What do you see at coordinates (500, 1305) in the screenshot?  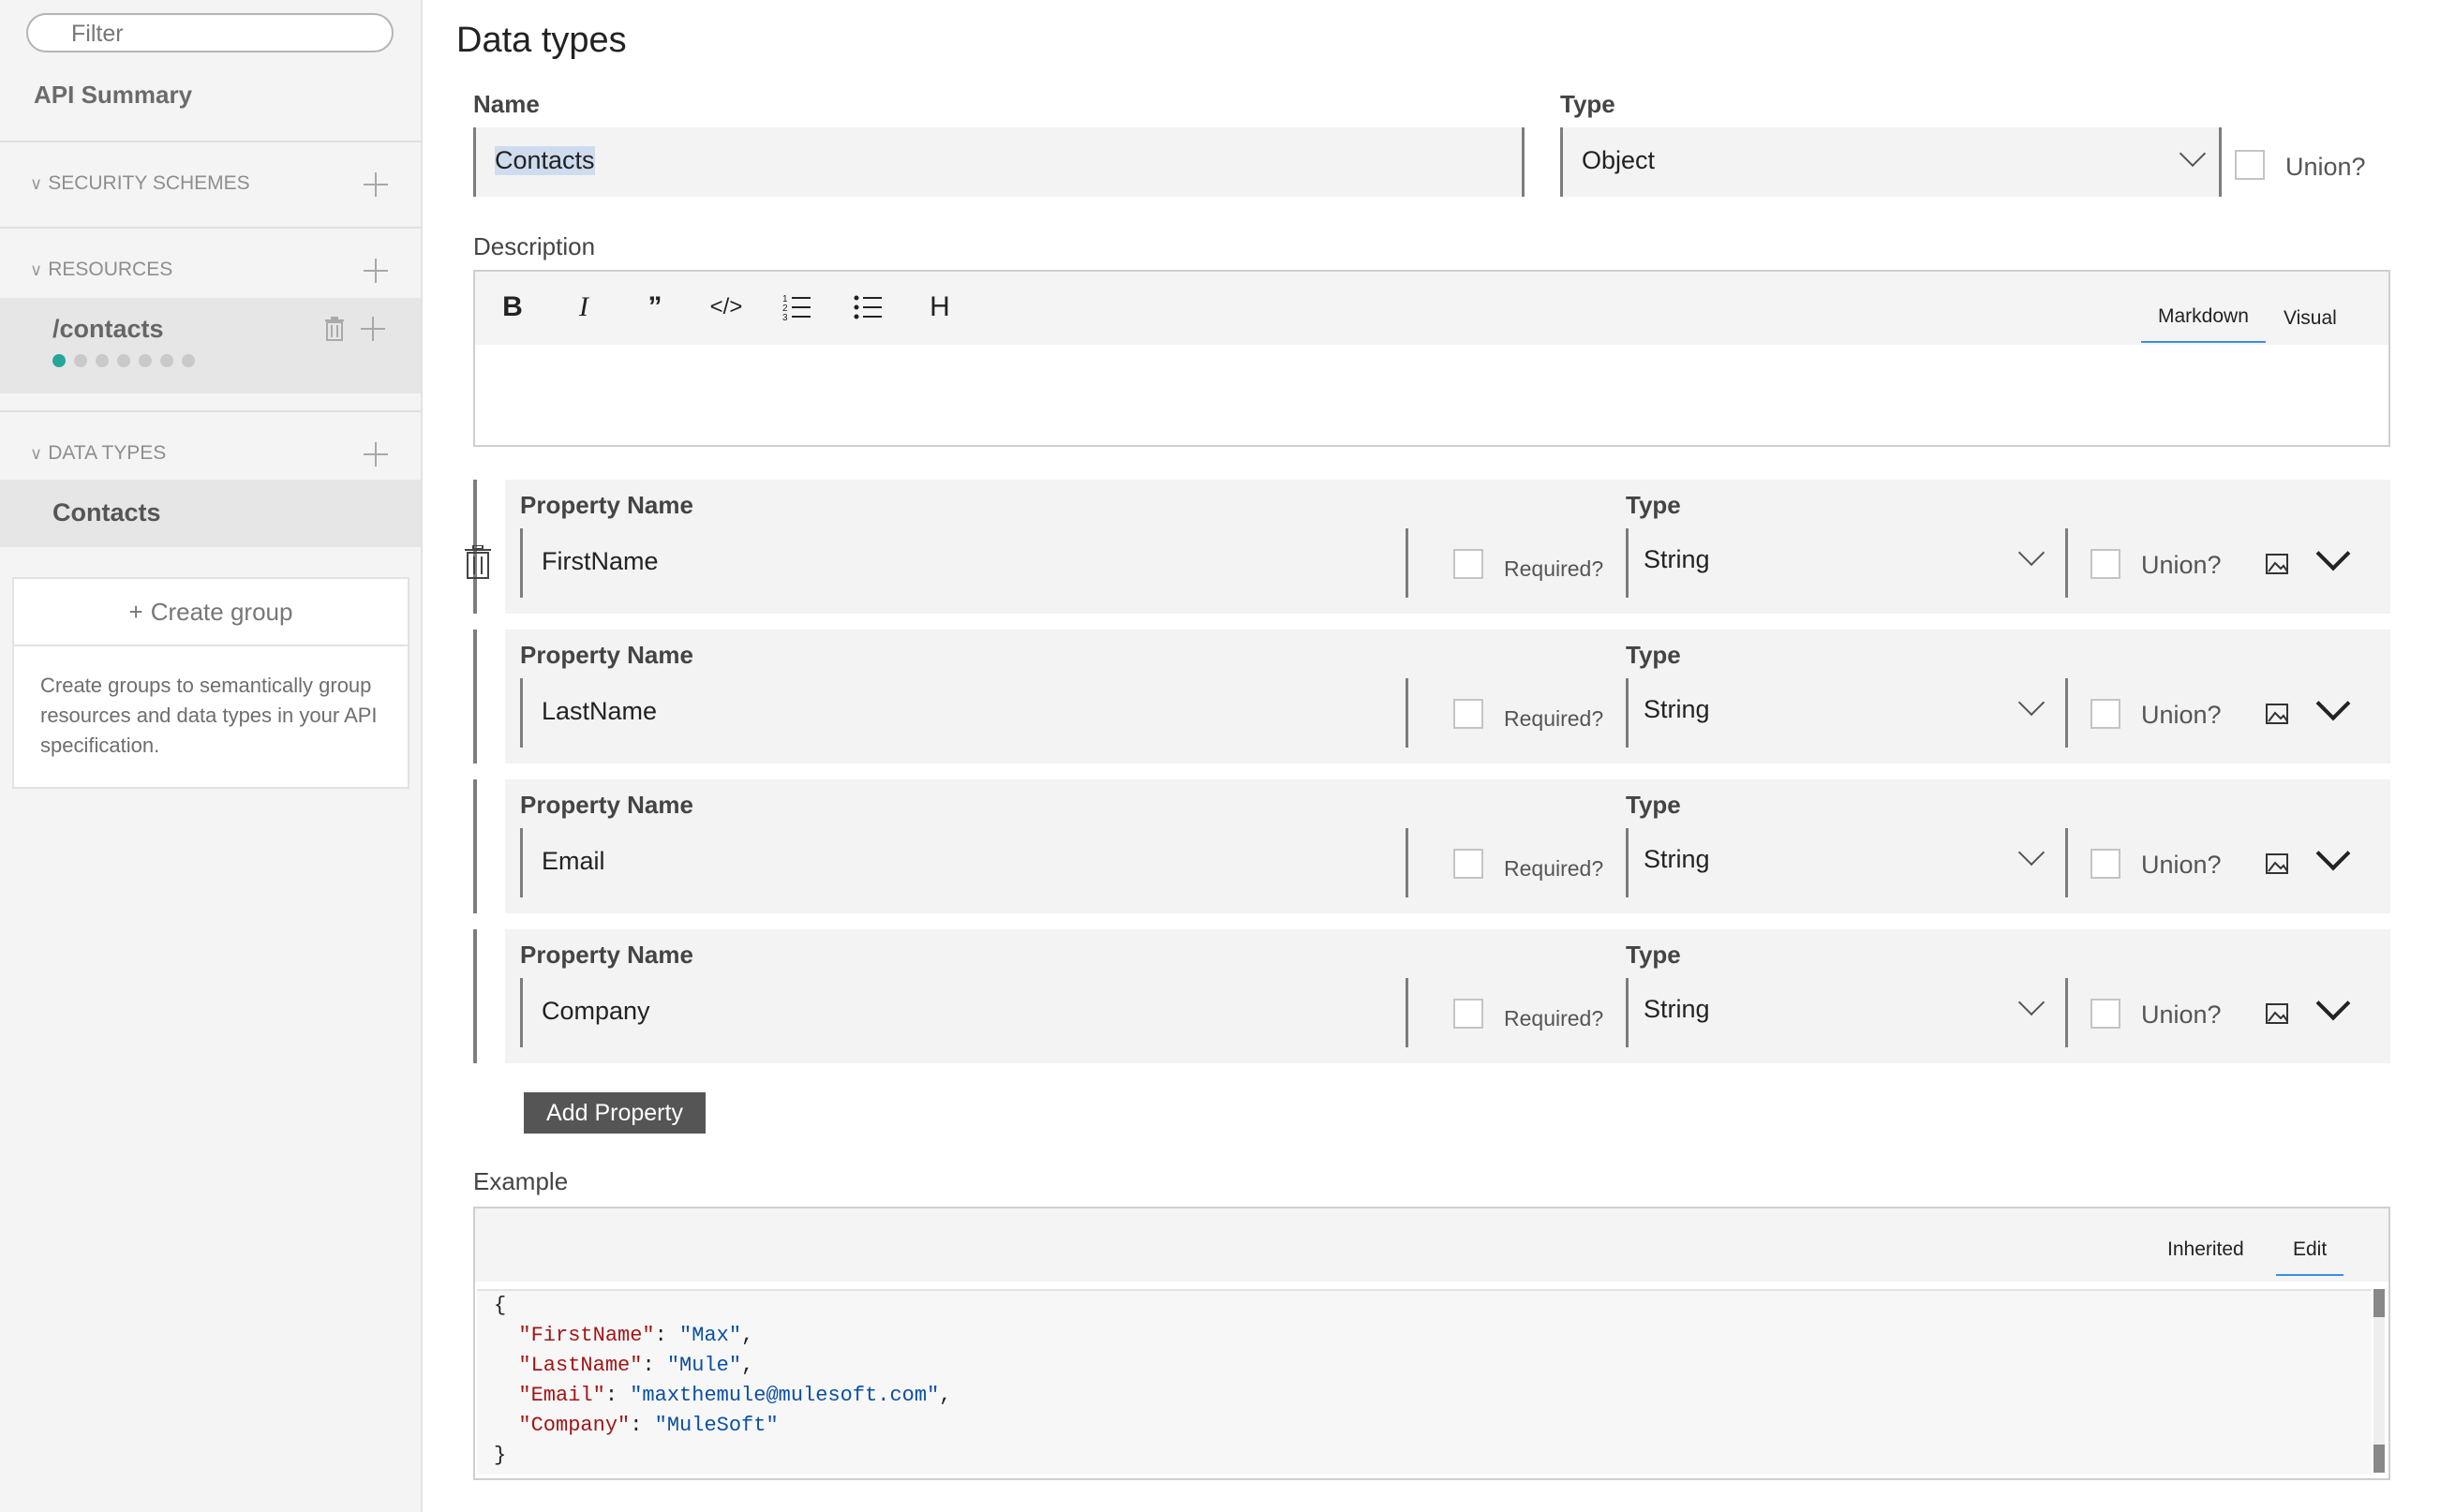 I see `code-line: {` at bounding box center [500, 1305].